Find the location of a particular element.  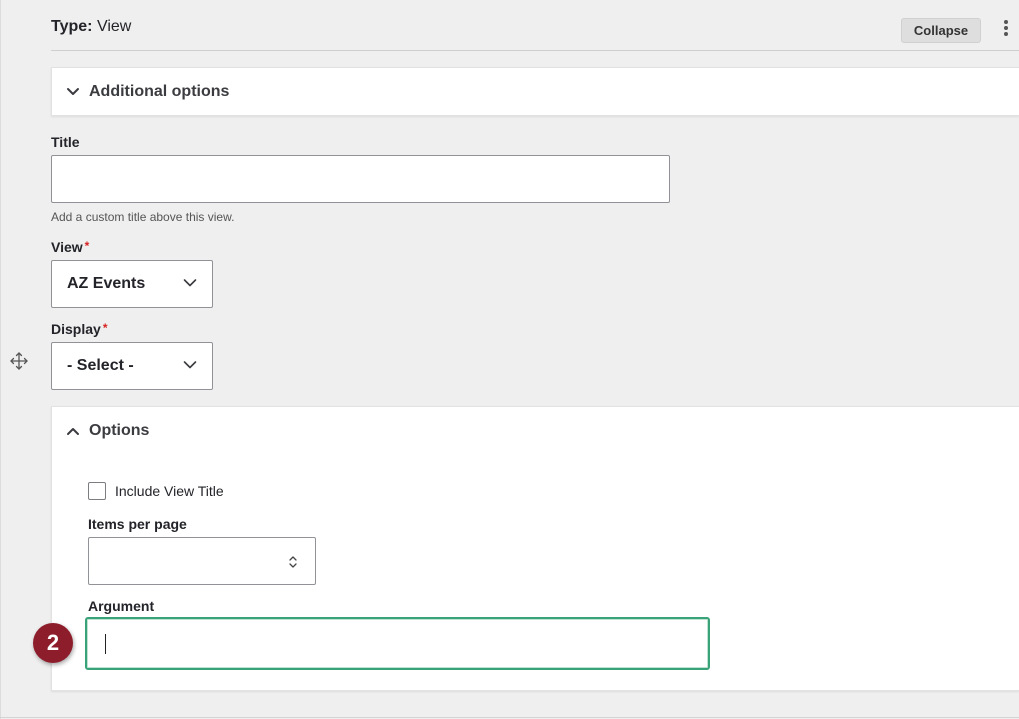

number-spinner-icon is located at coordinates (293, 562).